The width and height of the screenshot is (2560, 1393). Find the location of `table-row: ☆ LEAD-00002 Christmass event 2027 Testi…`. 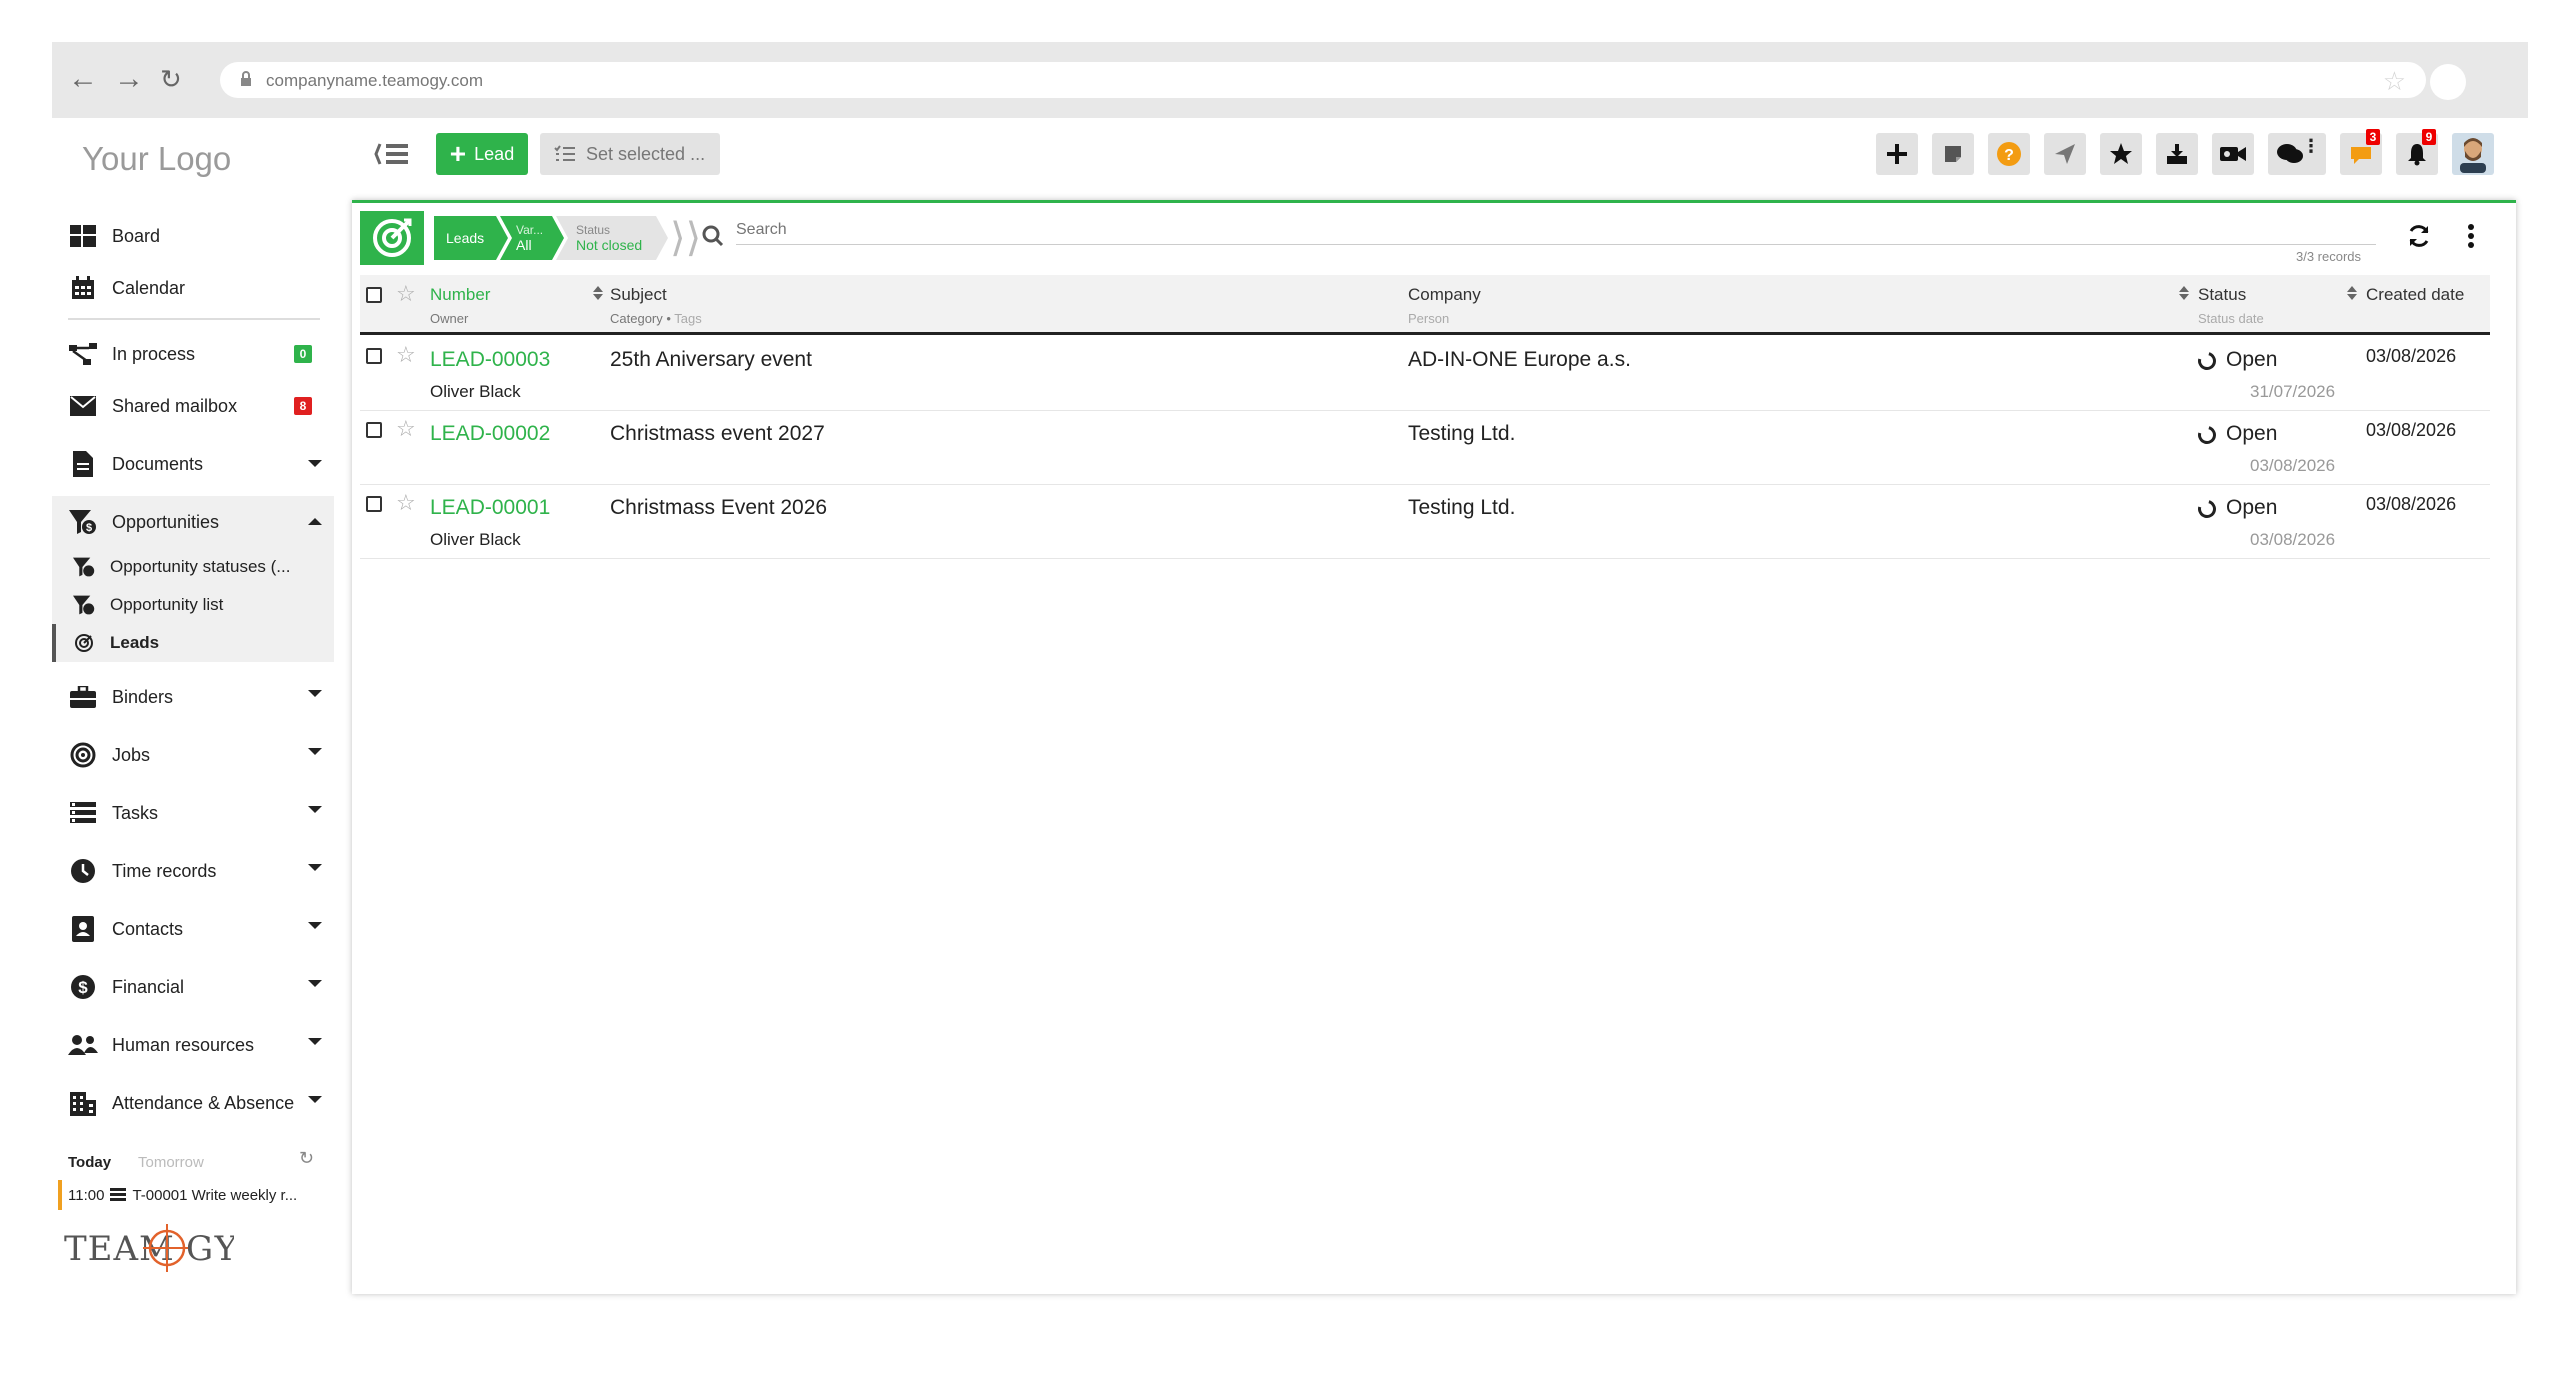

table-row: ☆ LEAD-00002 Christmass event 2027 Testi… is located at coordinates (1425, 448).